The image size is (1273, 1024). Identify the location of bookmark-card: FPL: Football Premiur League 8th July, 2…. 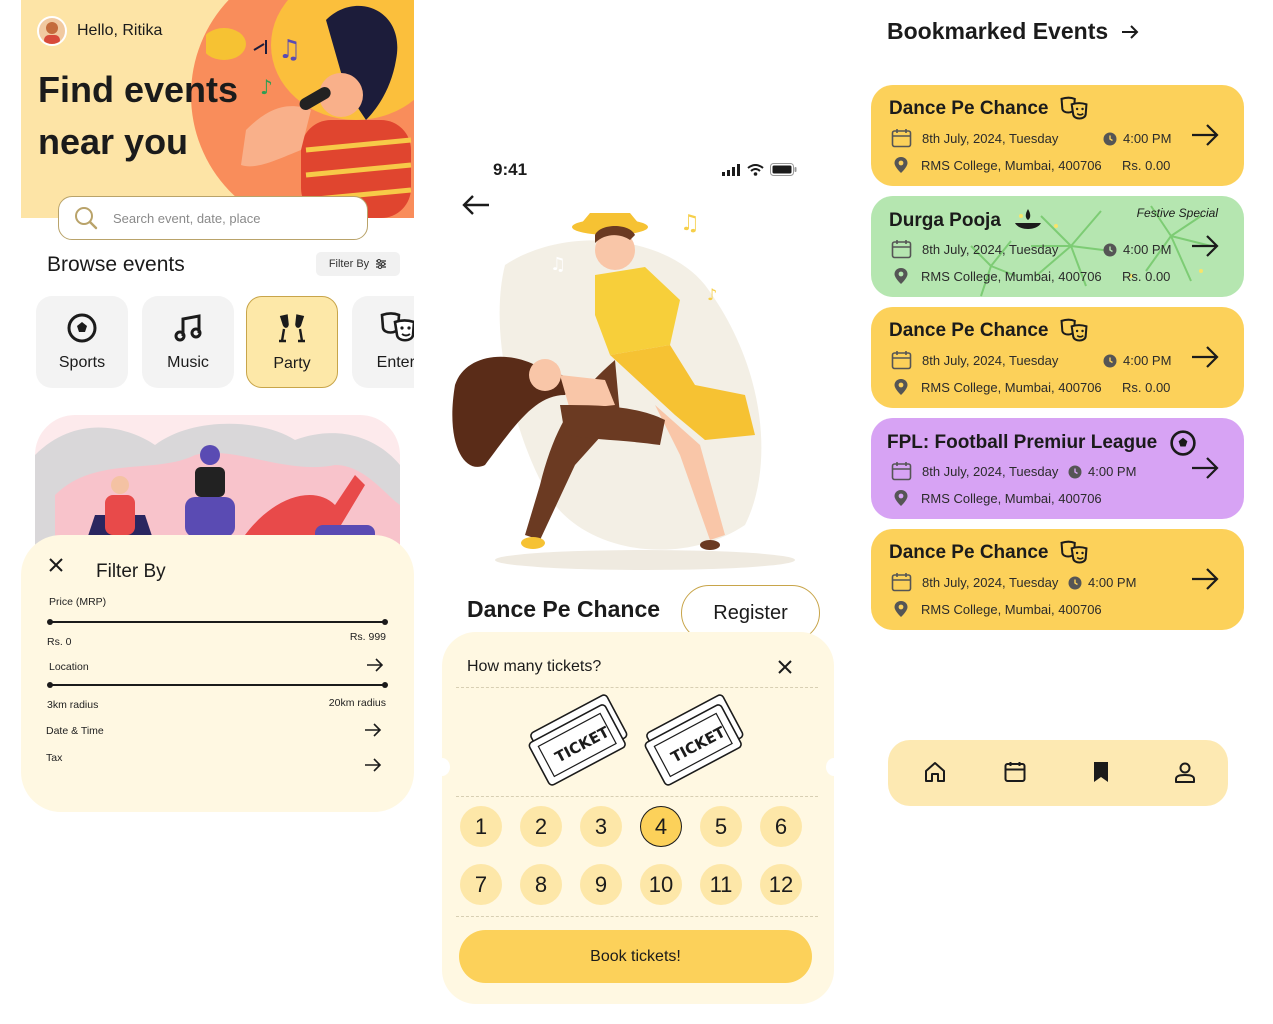
(1057, 468).